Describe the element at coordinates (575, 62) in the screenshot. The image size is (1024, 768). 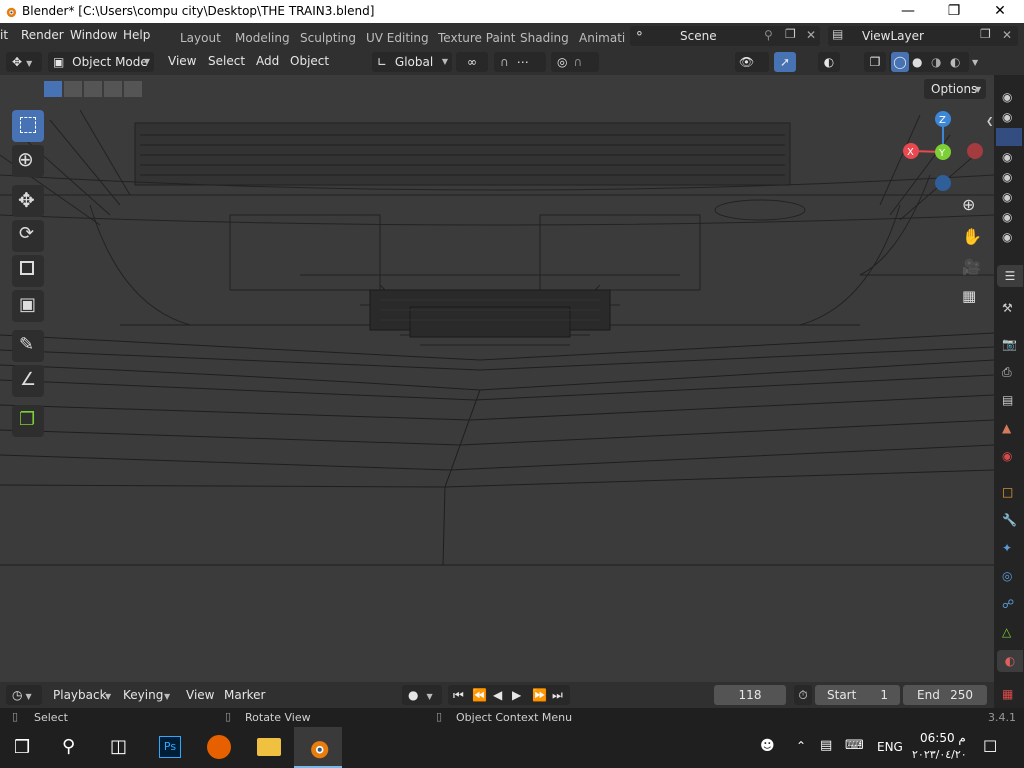
I see `proportional-edit-button: ◎ ∩` at that location.